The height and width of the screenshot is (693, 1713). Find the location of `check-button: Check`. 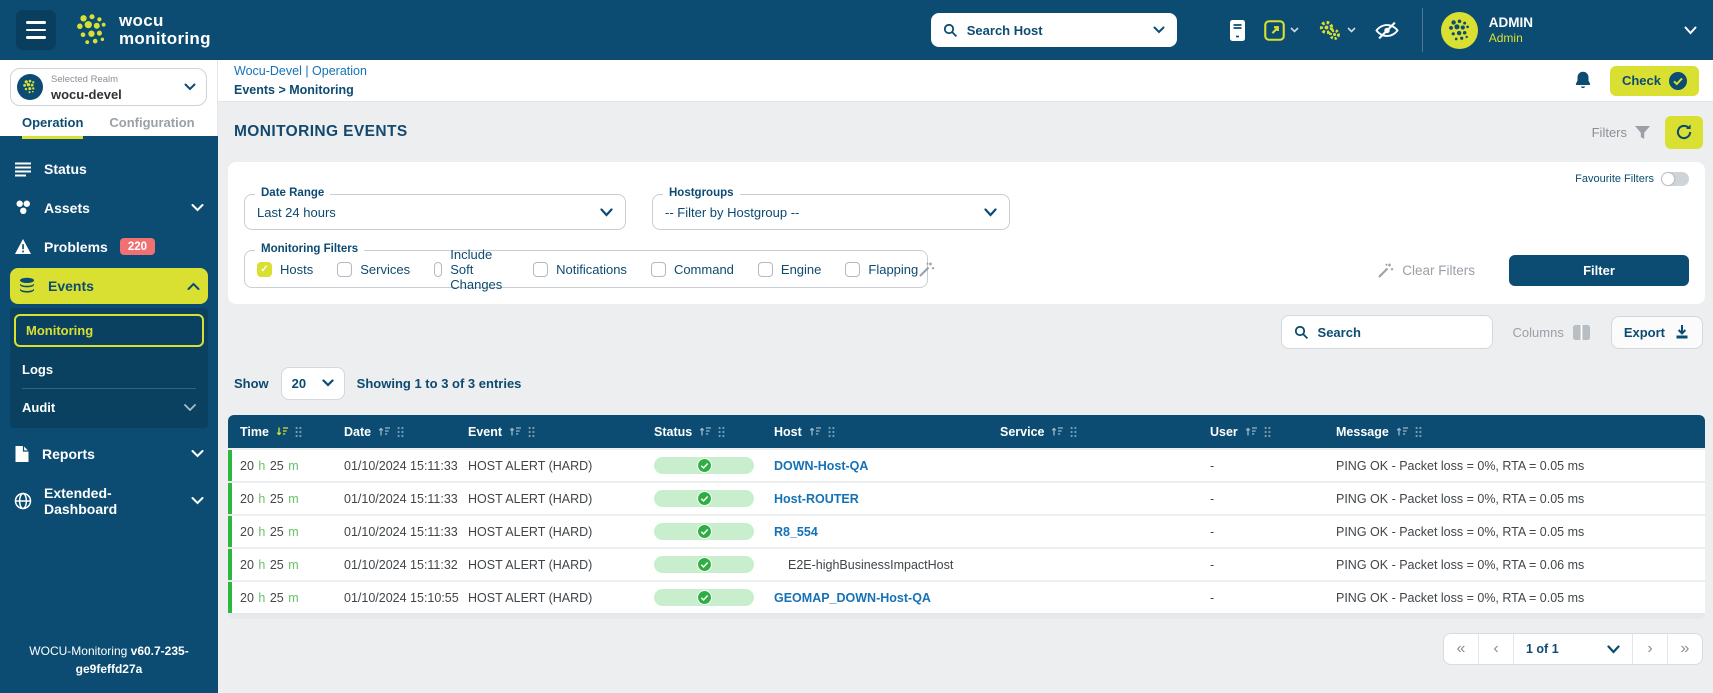

check-button: Check is located at coordinates (1654, 80).